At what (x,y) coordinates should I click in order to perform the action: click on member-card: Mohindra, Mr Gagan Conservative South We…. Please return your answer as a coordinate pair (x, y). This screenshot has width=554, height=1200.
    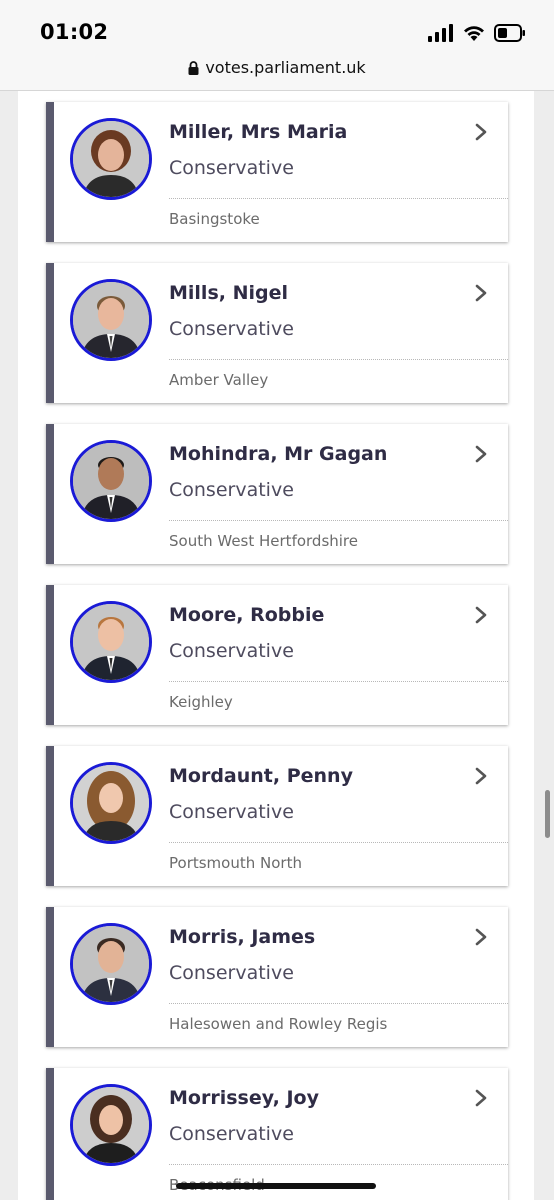
    Looking at the image, I should click on (277, 494).